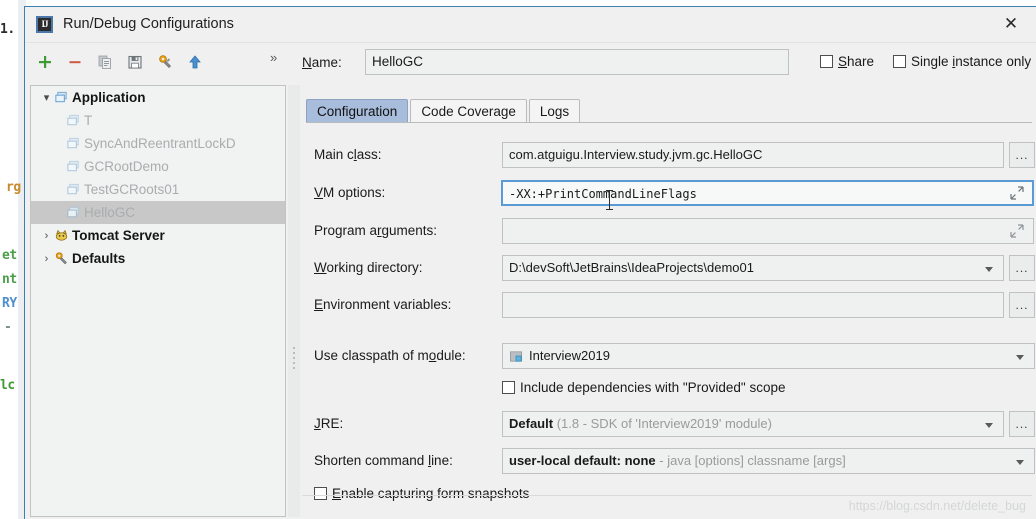 Image resolution: width=1036 pixels, height=519 pixels. I want to click on use-classpath-of-module-row: Use classpath of module: Interview2019, so click(668, 357).